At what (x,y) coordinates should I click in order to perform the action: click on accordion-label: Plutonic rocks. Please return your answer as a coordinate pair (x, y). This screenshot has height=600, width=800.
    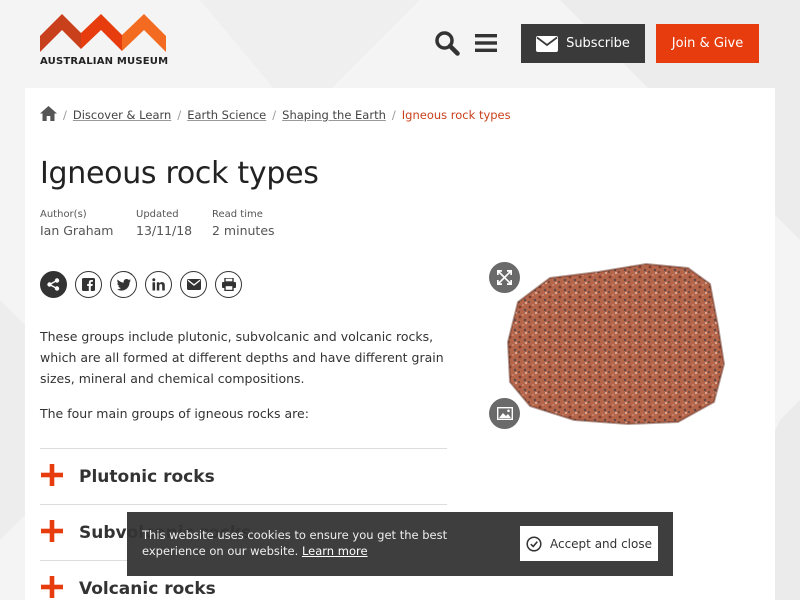
    Looking at the image, I should click on (147, 476).